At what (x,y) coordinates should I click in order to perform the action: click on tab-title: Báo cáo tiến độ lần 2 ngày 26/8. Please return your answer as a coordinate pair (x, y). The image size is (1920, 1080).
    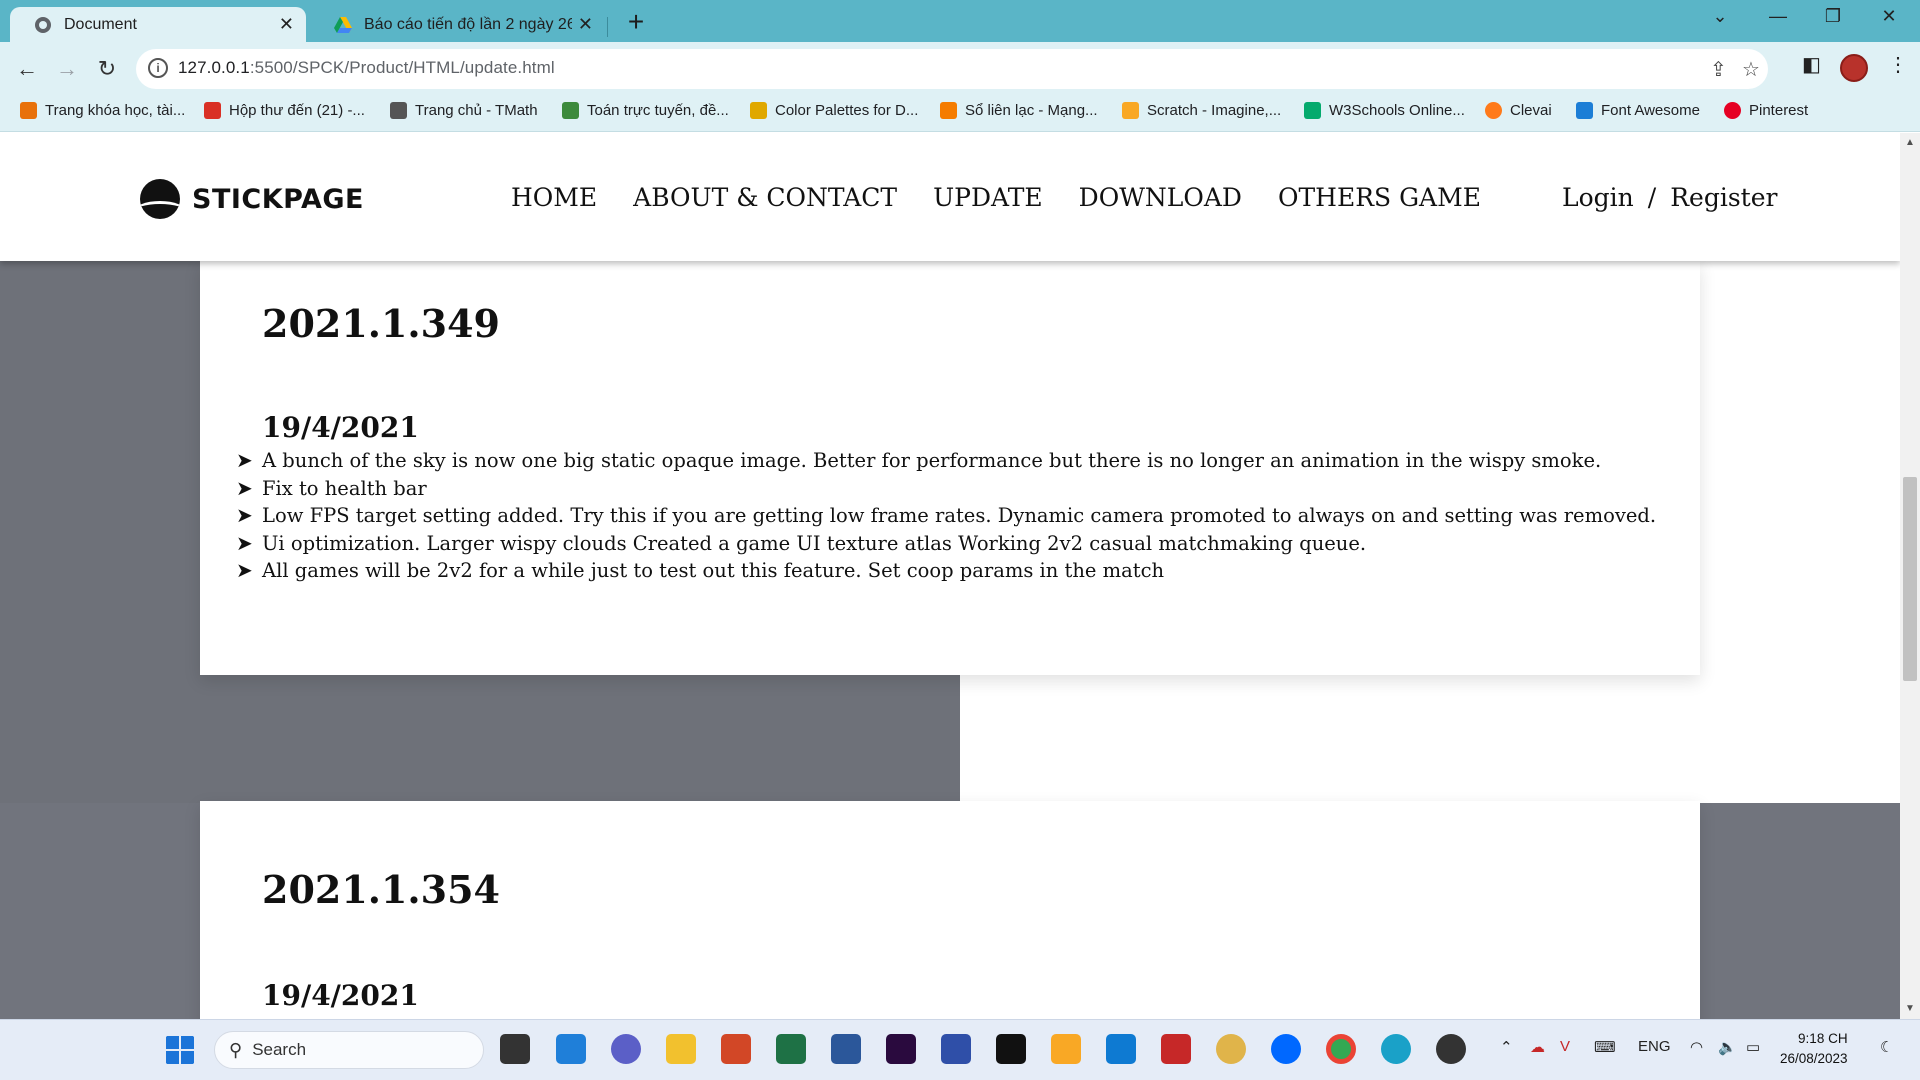
    Looking at the image, I should click on (468, 24).